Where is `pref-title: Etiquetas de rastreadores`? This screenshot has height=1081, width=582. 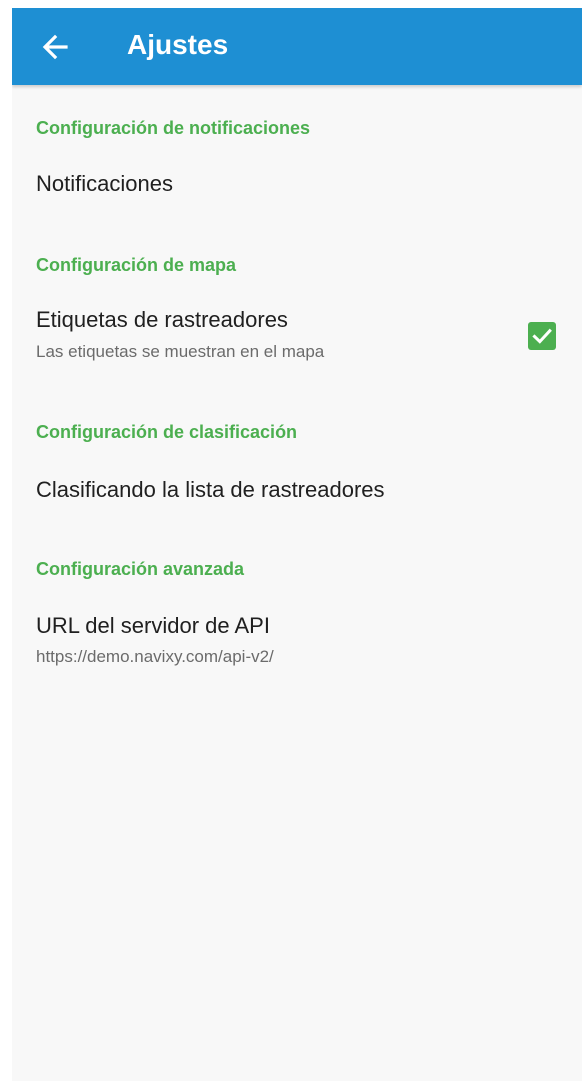
pref-title: Etiquetas de rastreadores is located at coordinates (162, 319).